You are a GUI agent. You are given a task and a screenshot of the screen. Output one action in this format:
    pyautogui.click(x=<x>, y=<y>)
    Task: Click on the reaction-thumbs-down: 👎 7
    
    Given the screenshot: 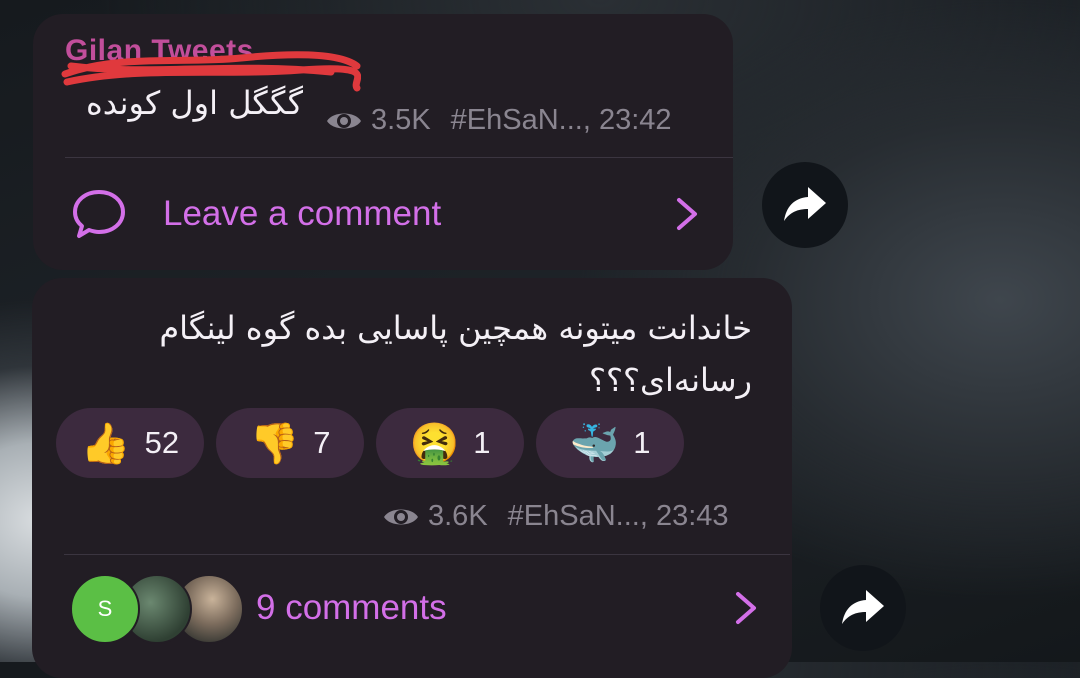 What is the action you would take?
    pyautogui.click(x=290, y=443)
    